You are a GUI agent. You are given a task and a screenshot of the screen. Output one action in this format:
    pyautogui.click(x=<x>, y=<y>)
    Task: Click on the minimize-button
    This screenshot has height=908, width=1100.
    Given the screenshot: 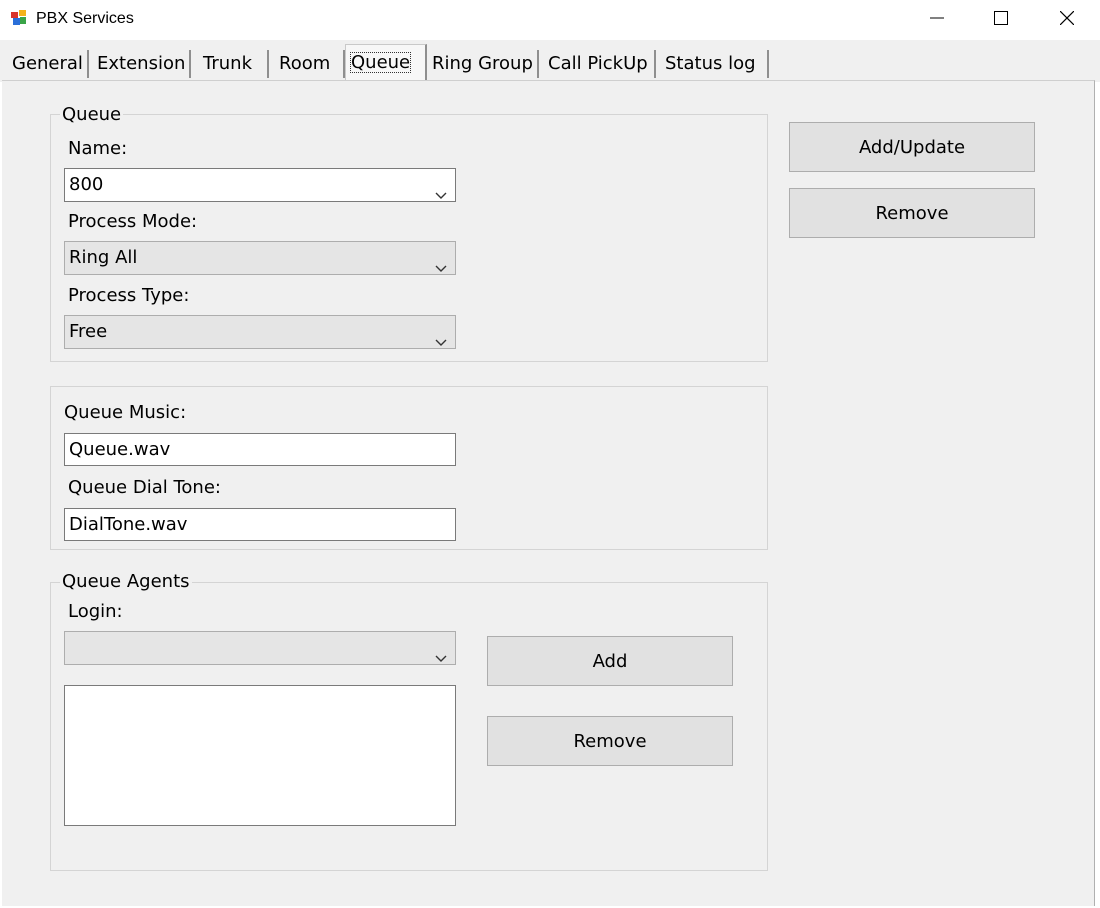 What is the action you would take?
    pyautogui.click(x=937, y=19)
    